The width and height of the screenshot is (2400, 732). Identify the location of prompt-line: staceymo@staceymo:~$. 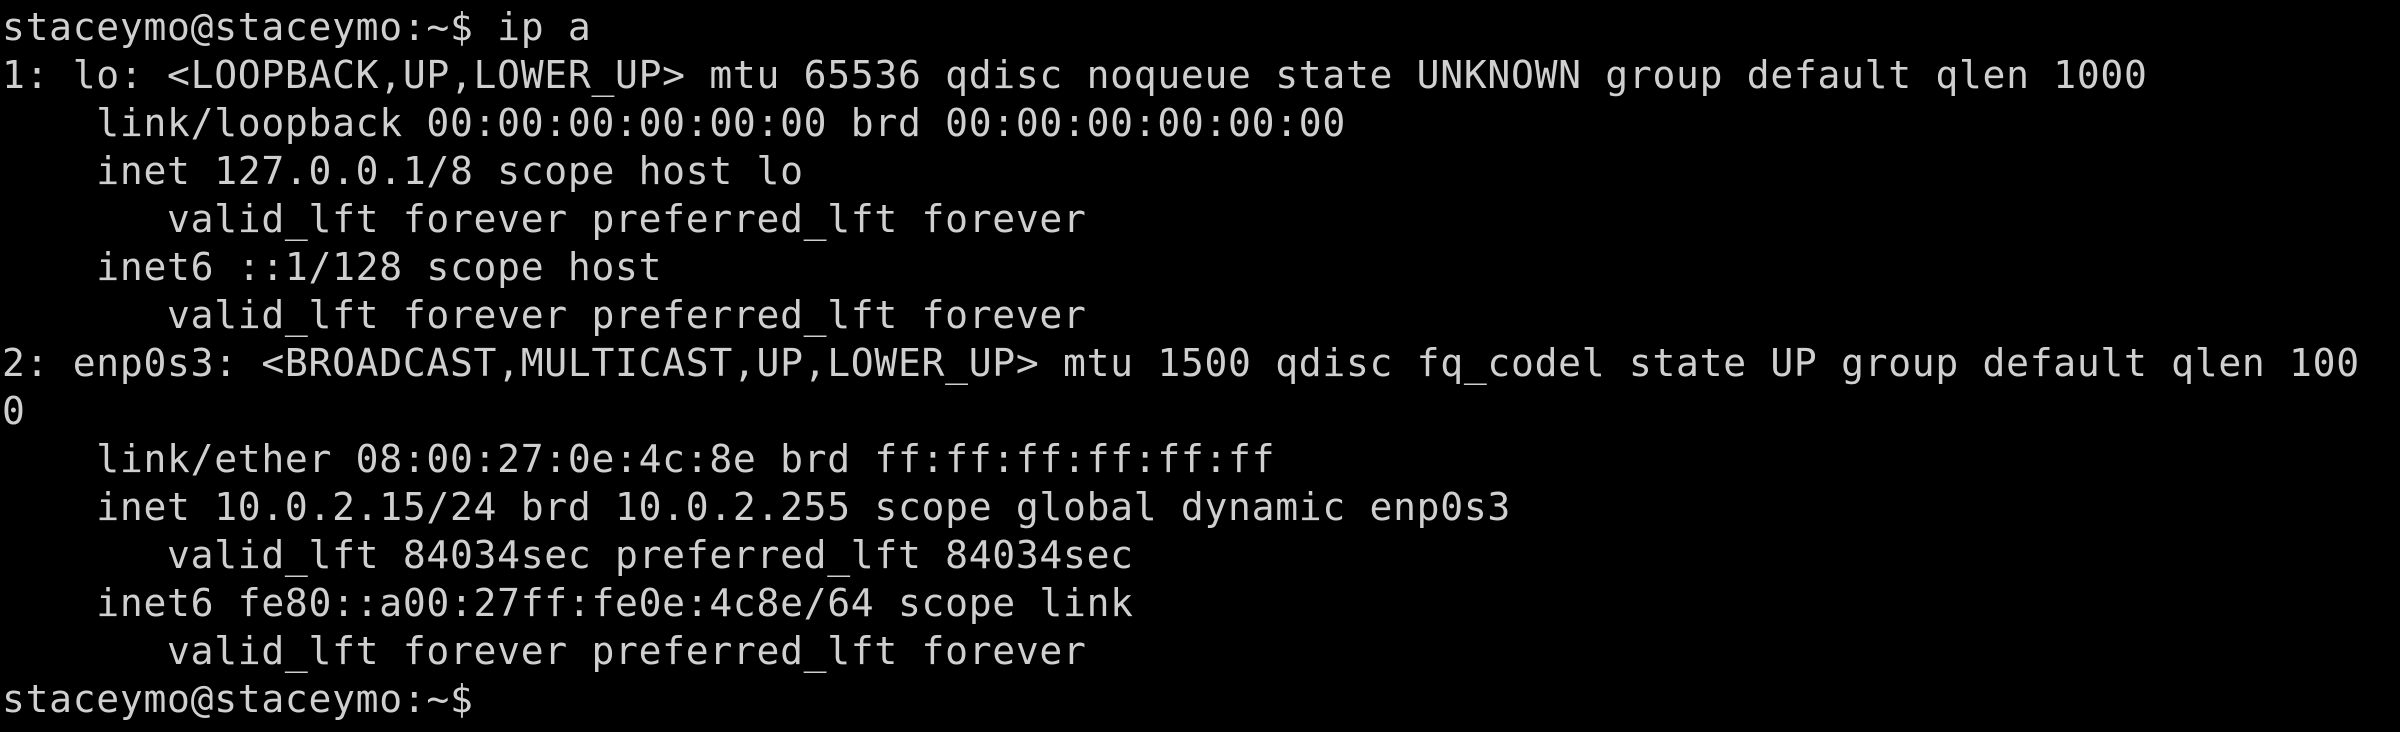
(1201, 699).